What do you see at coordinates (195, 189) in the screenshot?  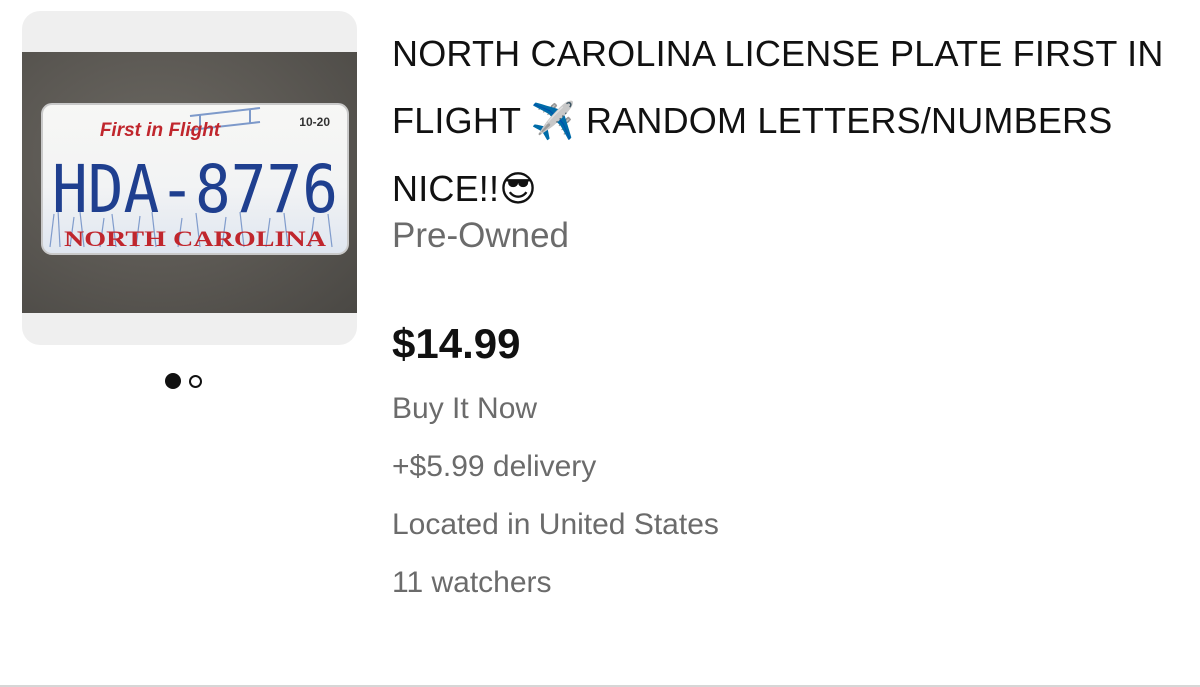 I see `plate-number: HDA-8776` at bounding box center [195, 189].